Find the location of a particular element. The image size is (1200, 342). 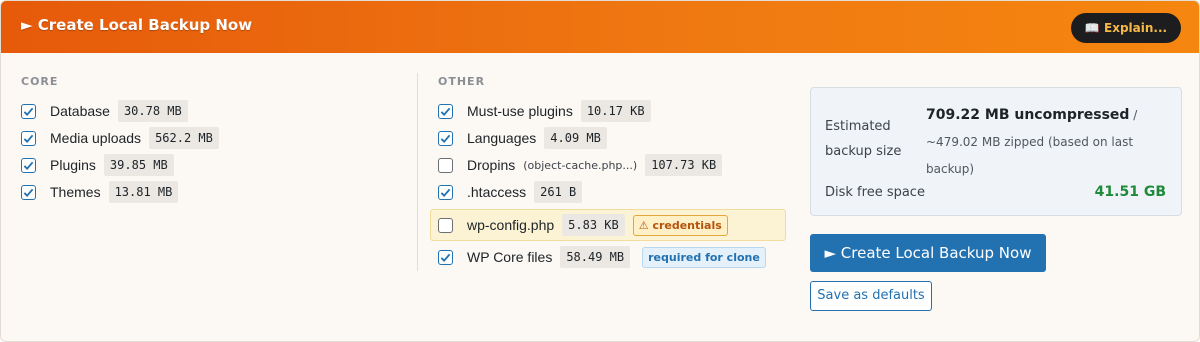

item-label: Themes is located at coordinates (75, 192).